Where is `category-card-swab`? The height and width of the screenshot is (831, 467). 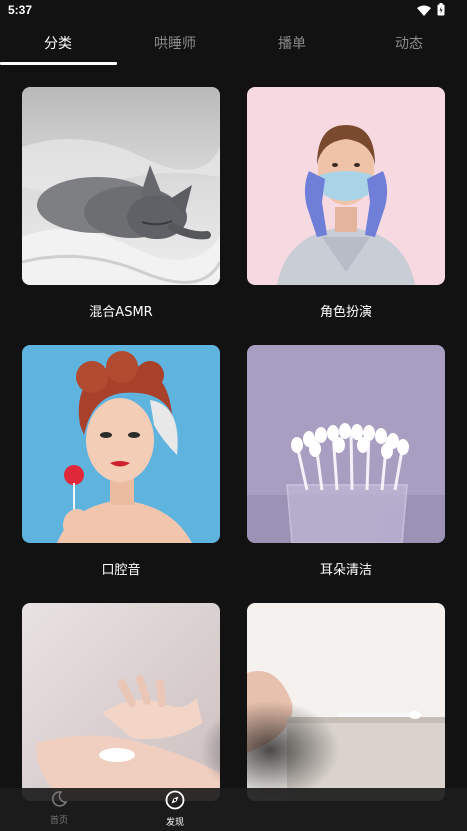
category-card-swab is located at coordinates (346, 702).